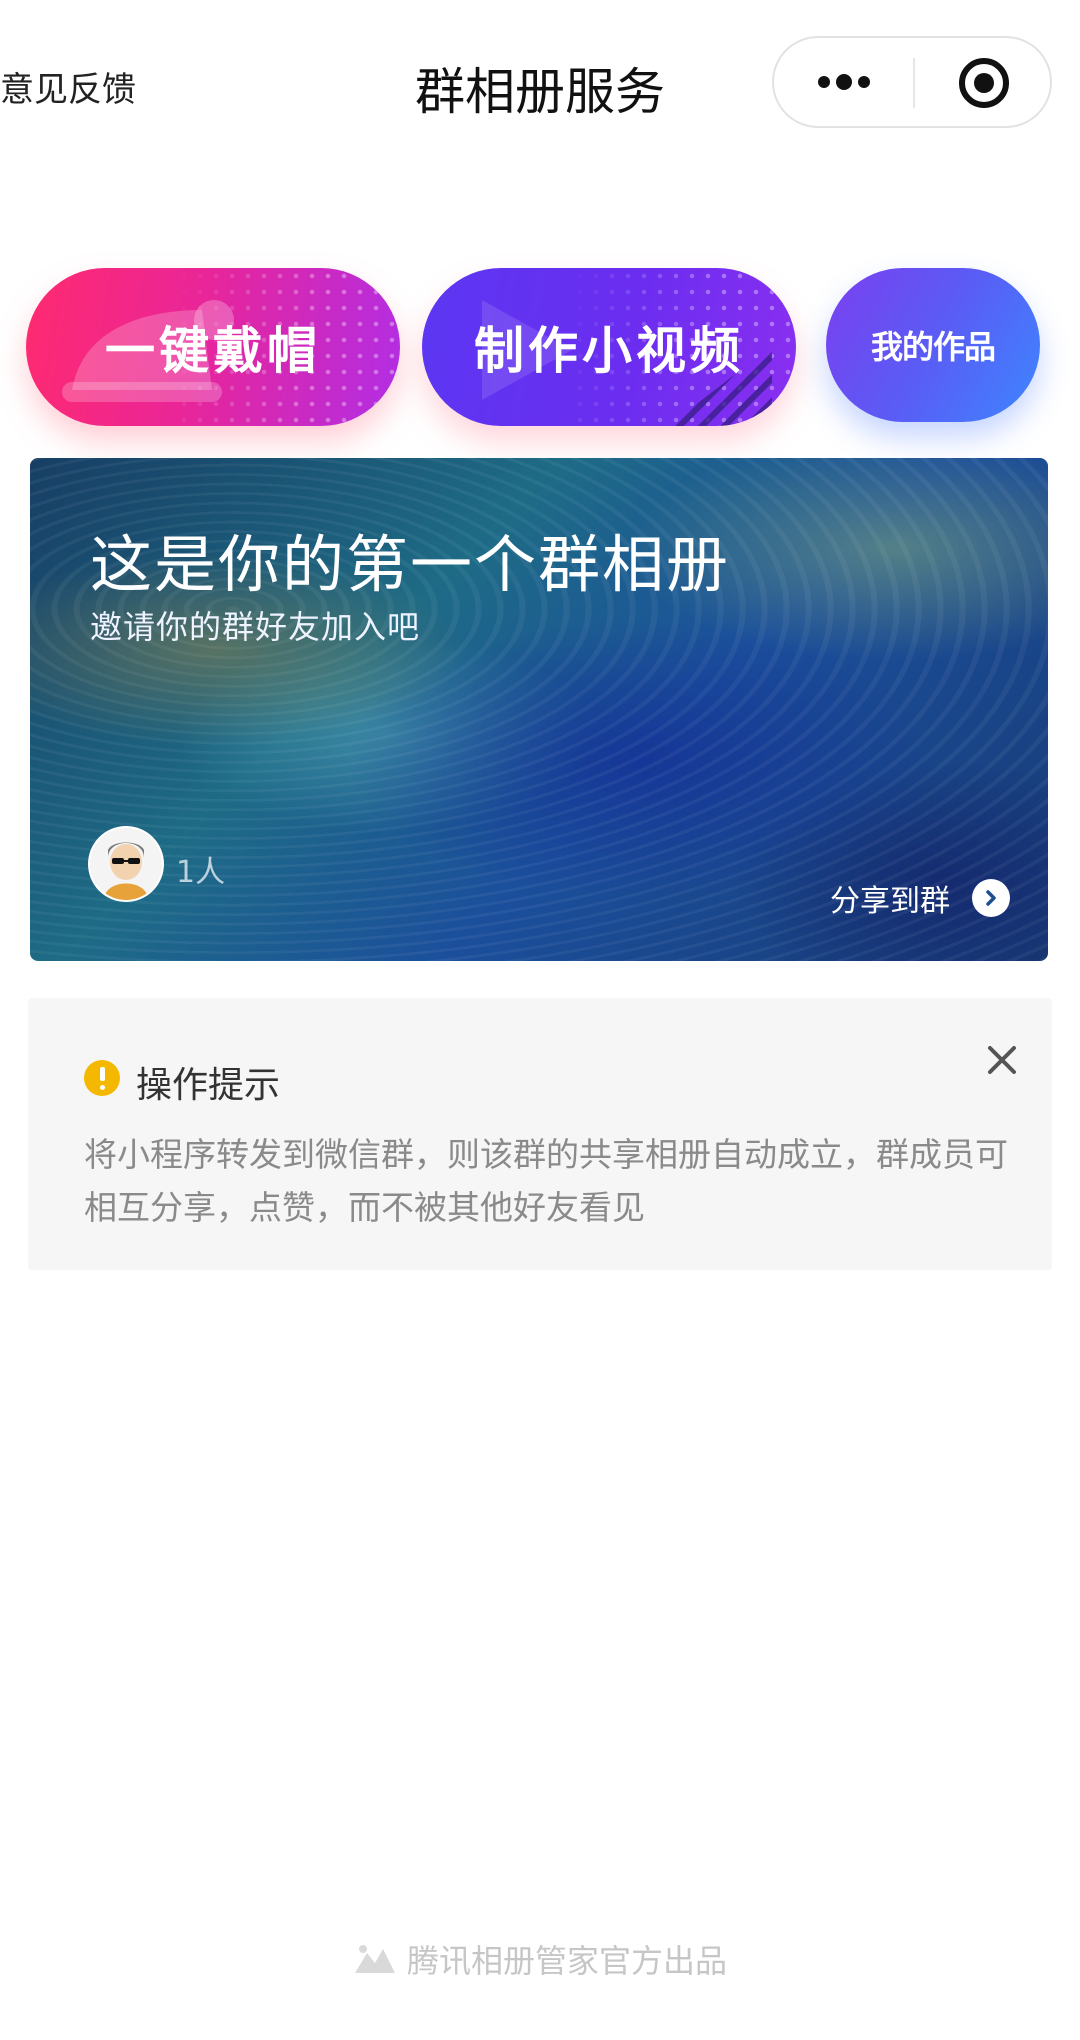 The width and height of the screenshot is (1080, 2040). I want to click on feedback-link: 意见反馈, so click(68, 86).